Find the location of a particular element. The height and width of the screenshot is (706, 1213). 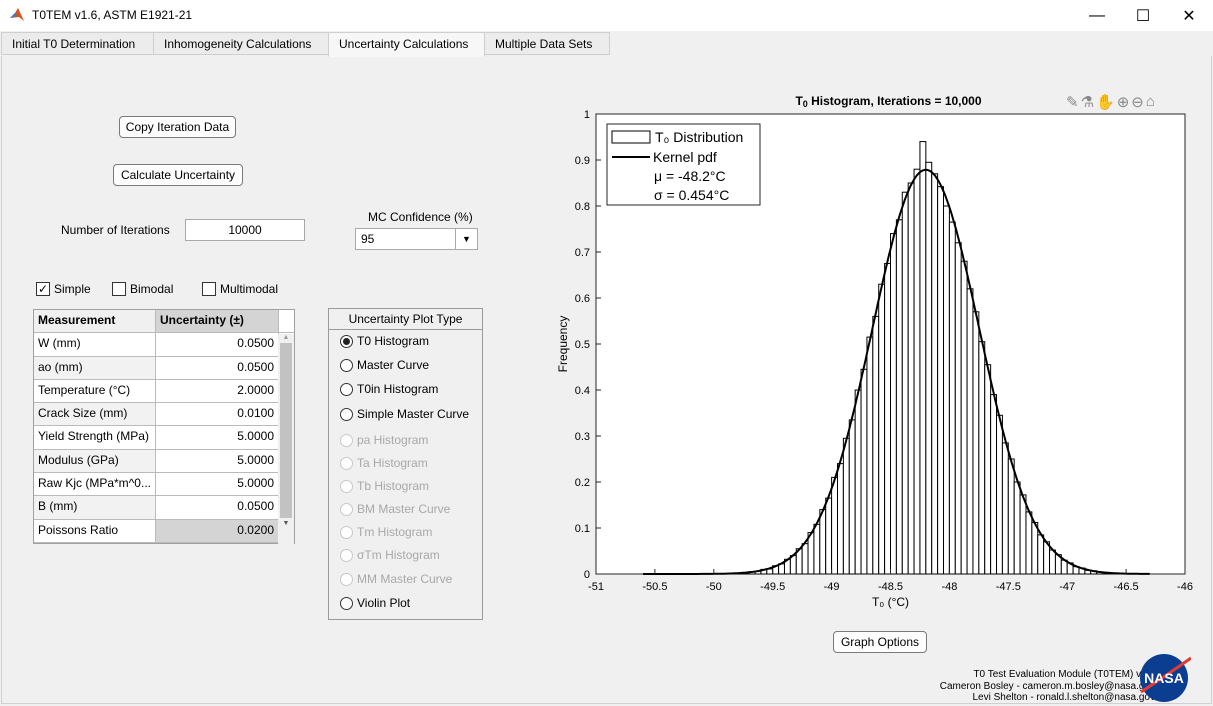

zoom-out-icon: ⊖ is located at coordinates (1137, 102).